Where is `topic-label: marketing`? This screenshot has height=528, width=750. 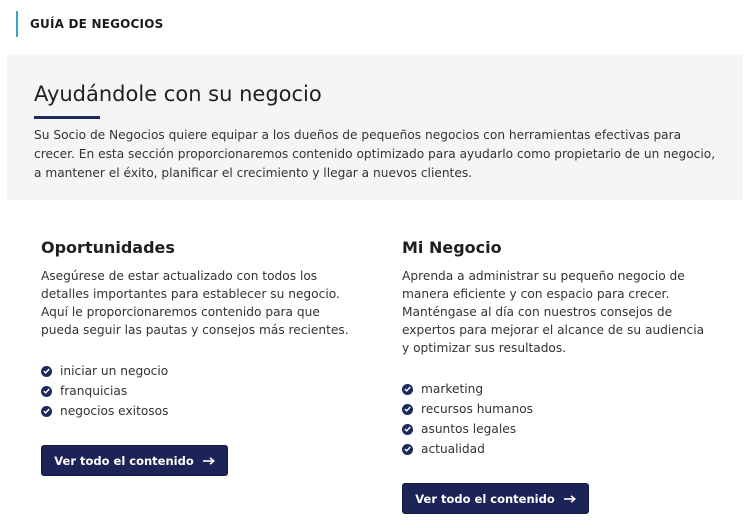
topic-label: marketing is located at coordinates (452, 389).